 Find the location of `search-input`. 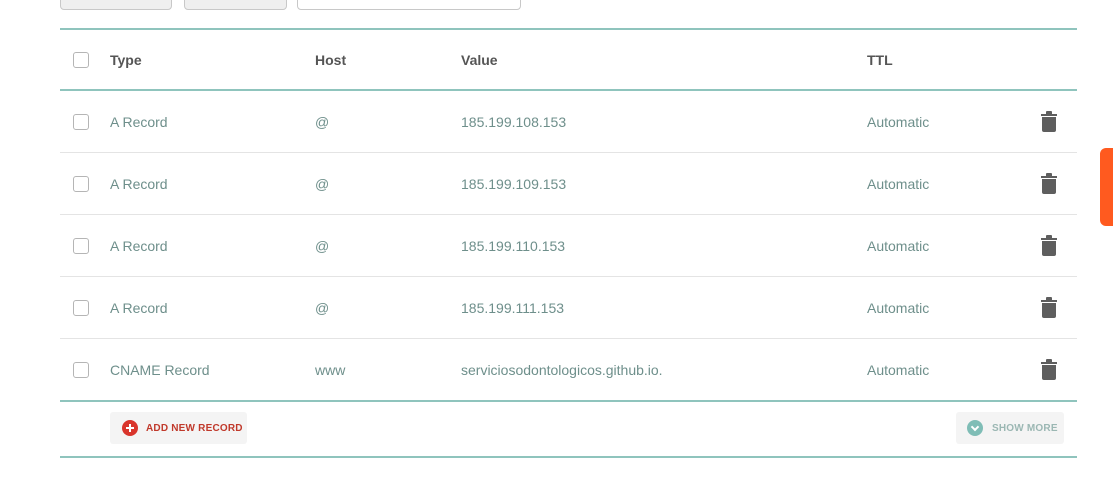

search-input is located at coordinates (409, 5).